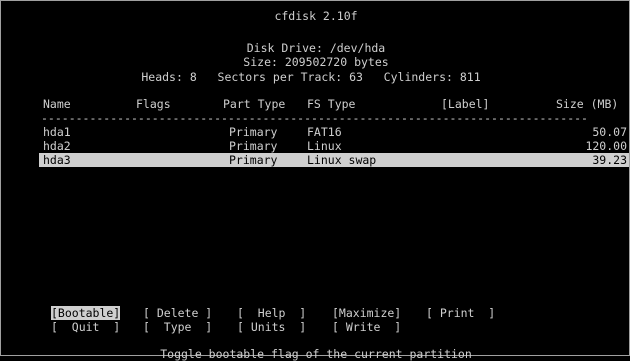 This screenshot has height=361, width=630. Describe the element at coordinates (606, 146) in the screenshot. I see `partition-size: 120.00` at that location.